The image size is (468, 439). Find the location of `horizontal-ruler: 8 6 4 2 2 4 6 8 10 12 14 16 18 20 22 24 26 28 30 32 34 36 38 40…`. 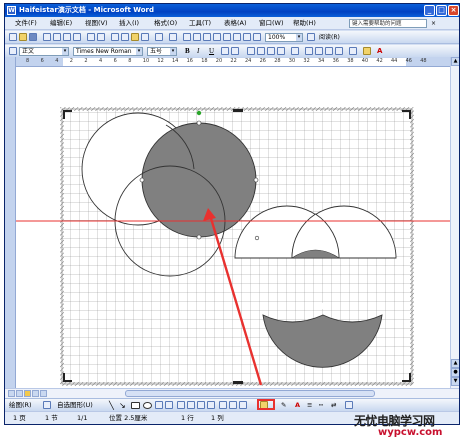

horizontal-ruler: 8 6 4 2 2 4 6 8 10 12 14 16 18 20 22 24 26 28 30 32 34 36 38 40… is located at coordinates (233, 62).